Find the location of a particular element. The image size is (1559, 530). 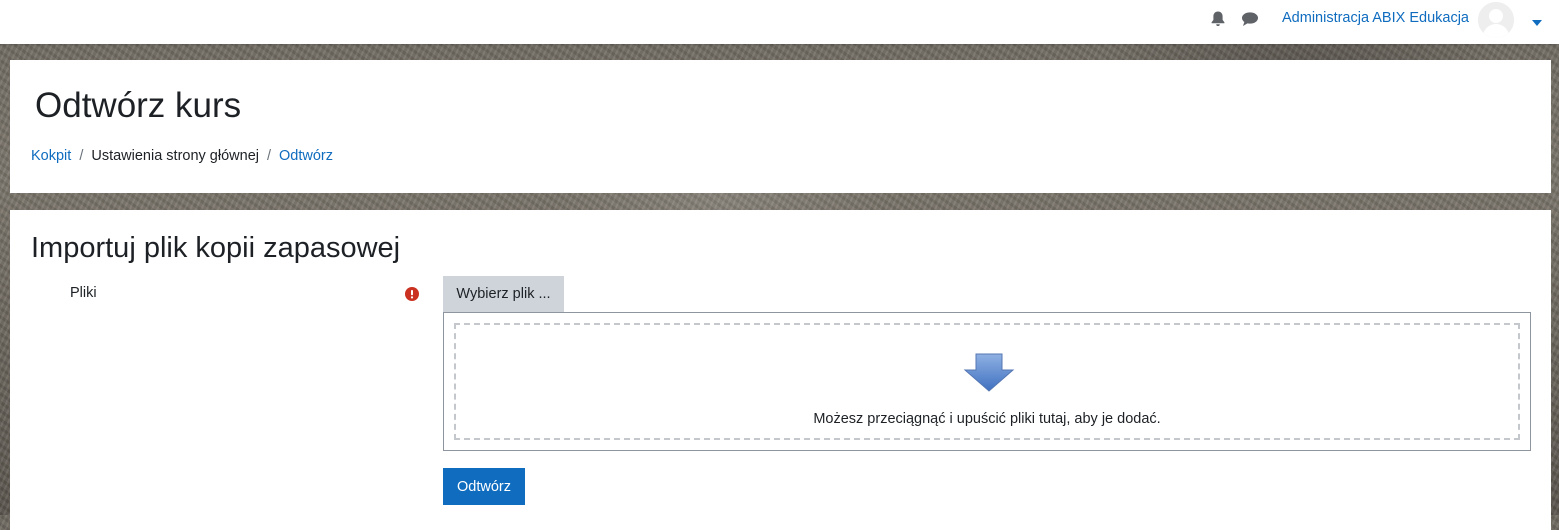

top-navbar: Administracja ABIX Edukacja is located at coordinates (779, 22).